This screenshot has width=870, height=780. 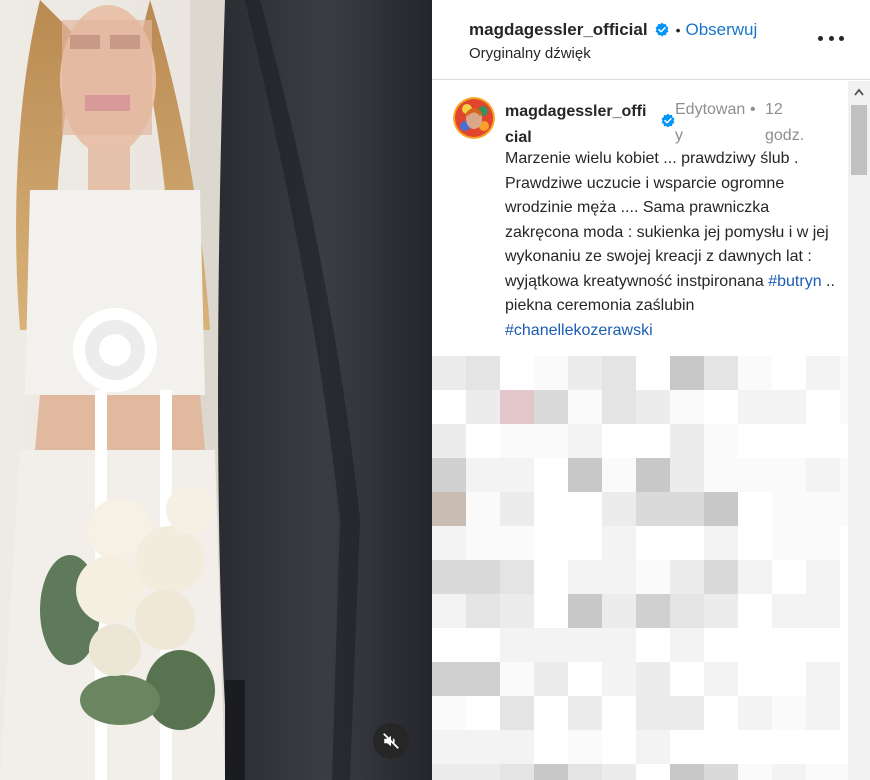 I want to click on timestamp: 12 godz., so click(x=791, y=123).